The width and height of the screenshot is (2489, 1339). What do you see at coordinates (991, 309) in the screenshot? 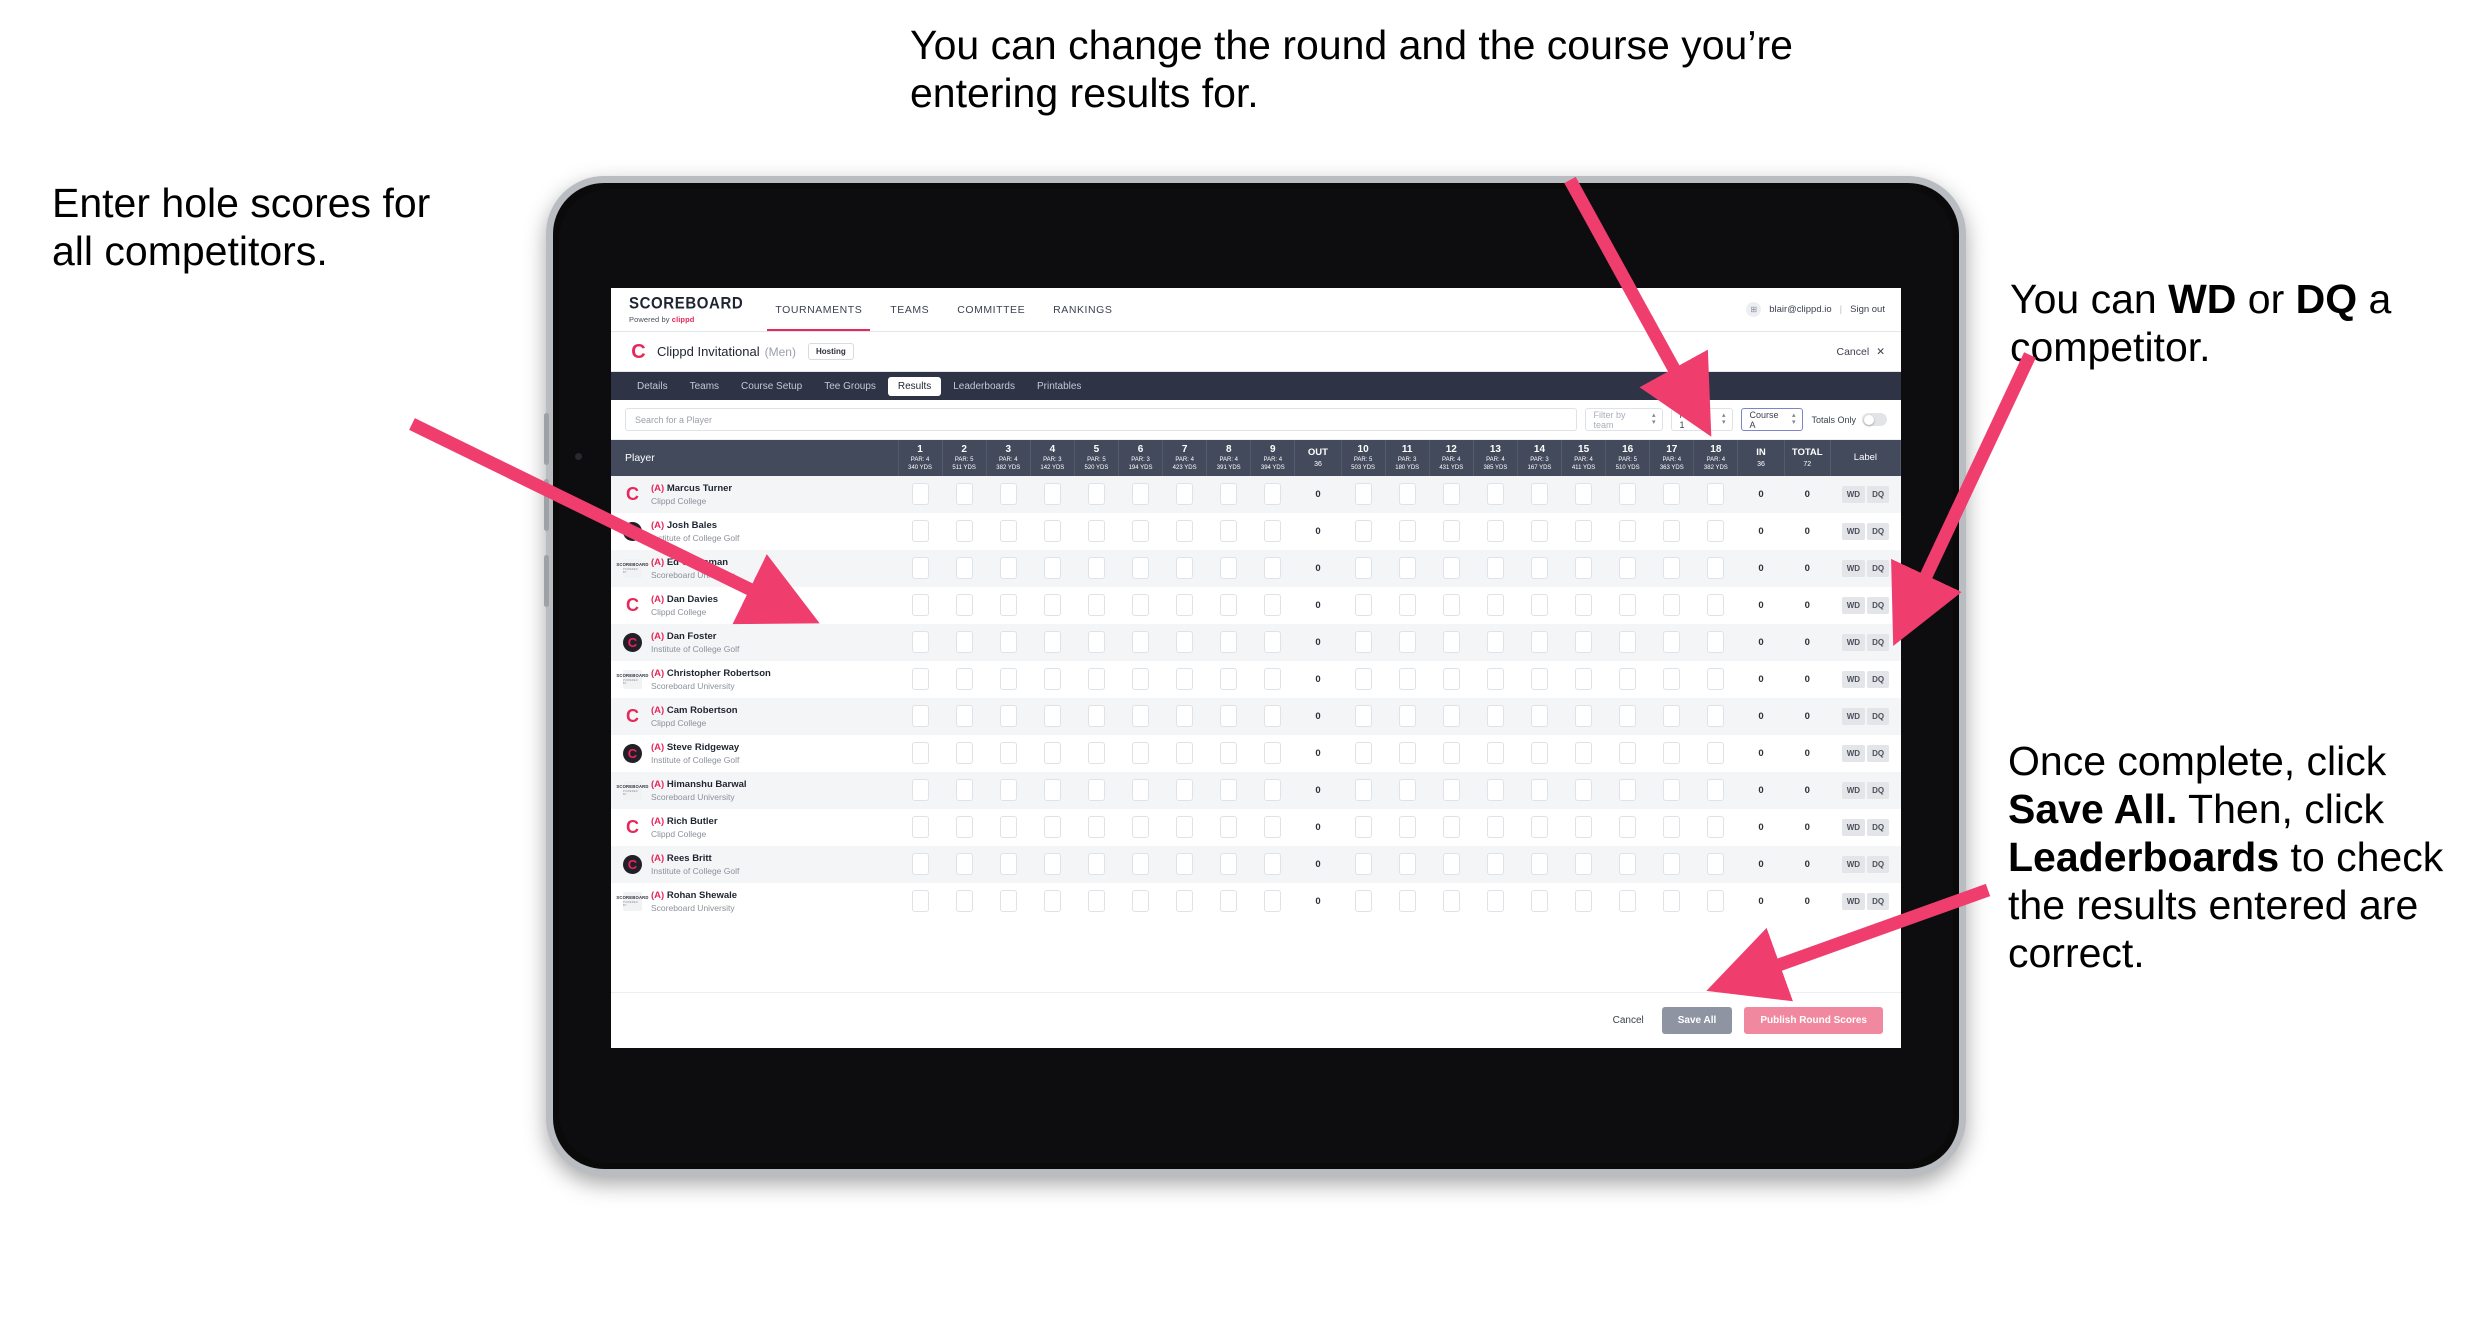
I see `nav-committee: COMMITTEE` at bounding box center [991, 309].